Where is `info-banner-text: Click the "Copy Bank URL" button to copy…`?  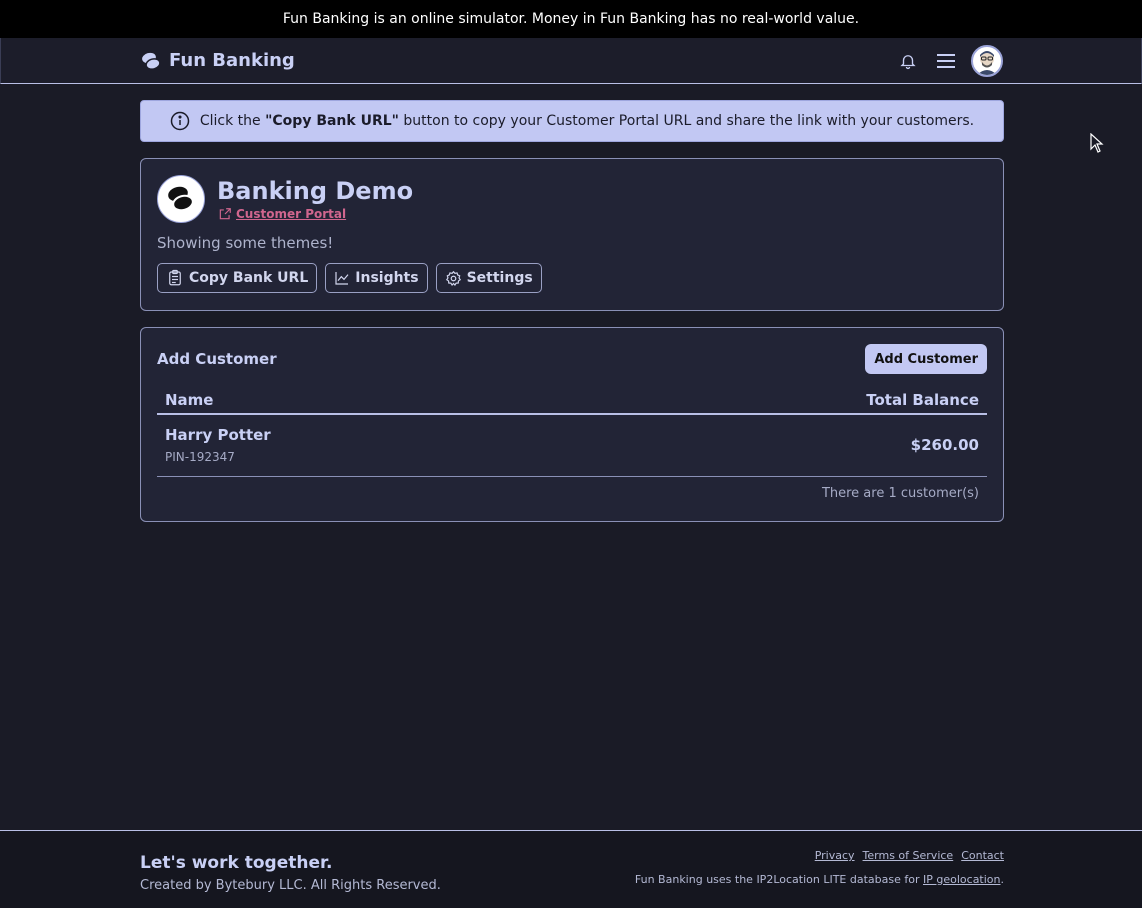 info-banner-text: Click the "Copy Bank URL" button to copy… is located at coordinates (587, 121).